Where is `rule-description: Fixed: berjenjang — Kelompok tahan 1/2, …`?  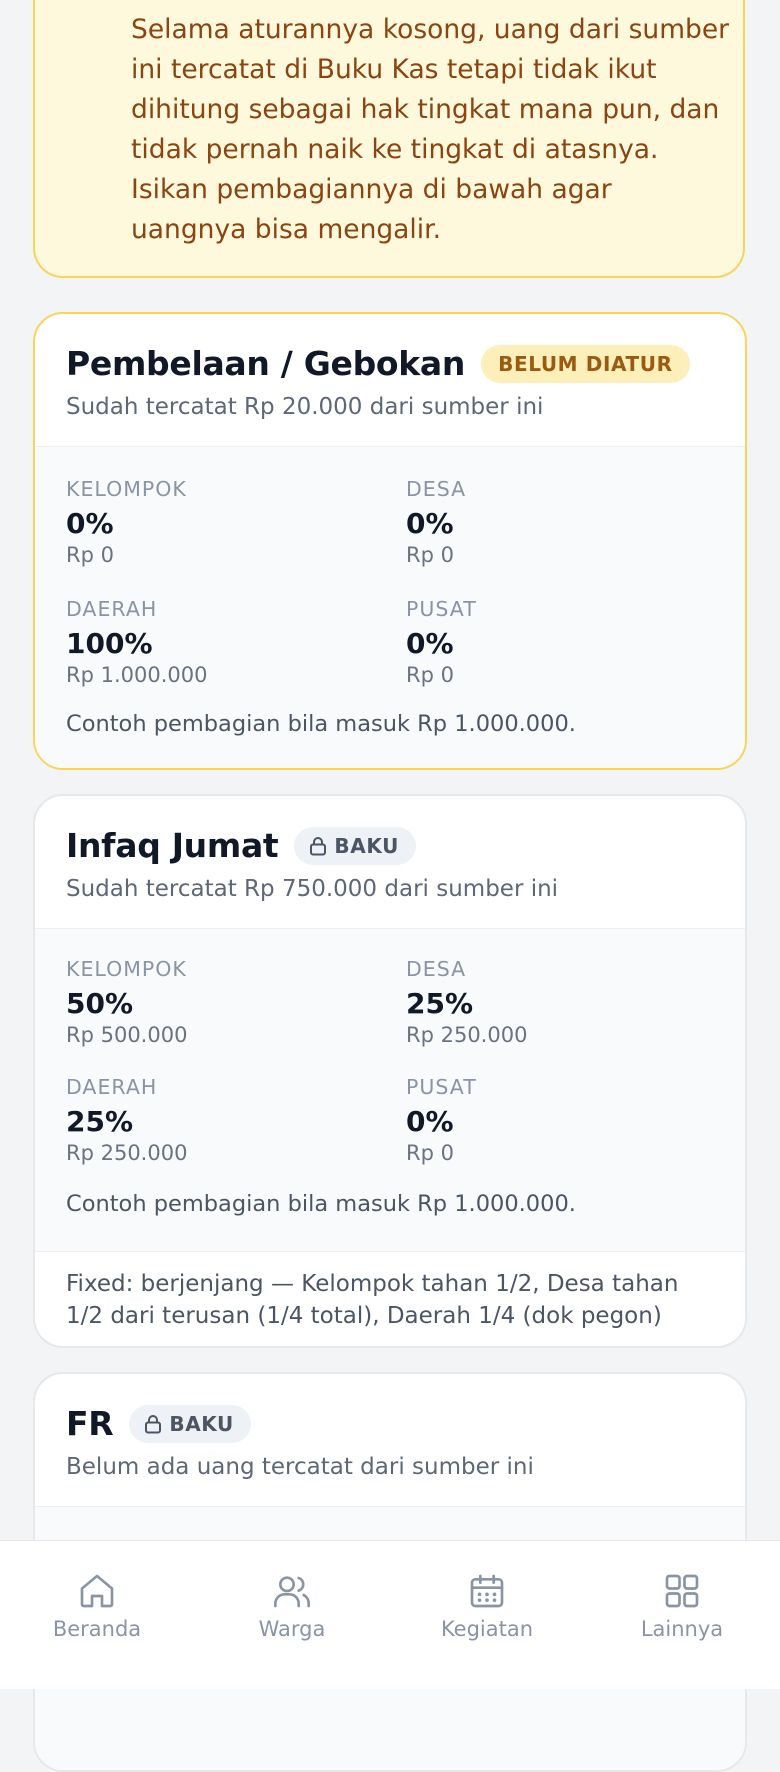 rule-description: Fixed: berjenjang — Kelompok tahan 1/2, … is located at coordinates (372, 1300).